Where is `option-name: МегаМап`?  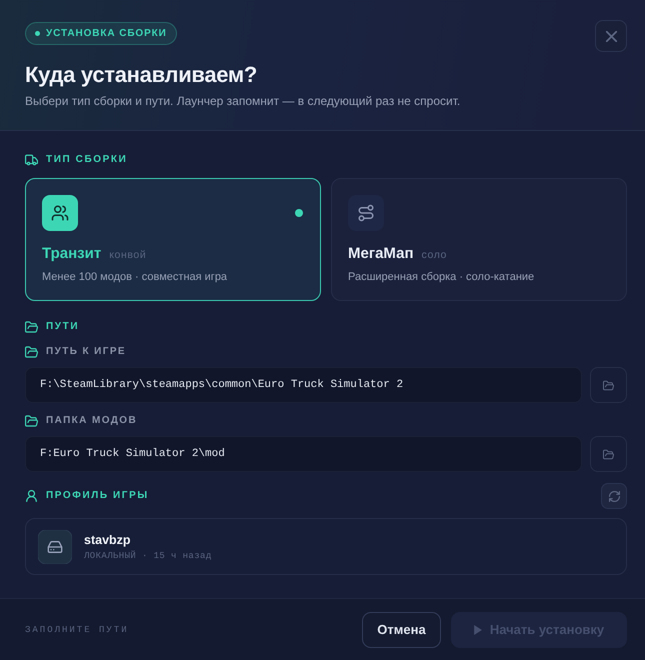
option-name: МегаМап is located at coordinates (381, 254).